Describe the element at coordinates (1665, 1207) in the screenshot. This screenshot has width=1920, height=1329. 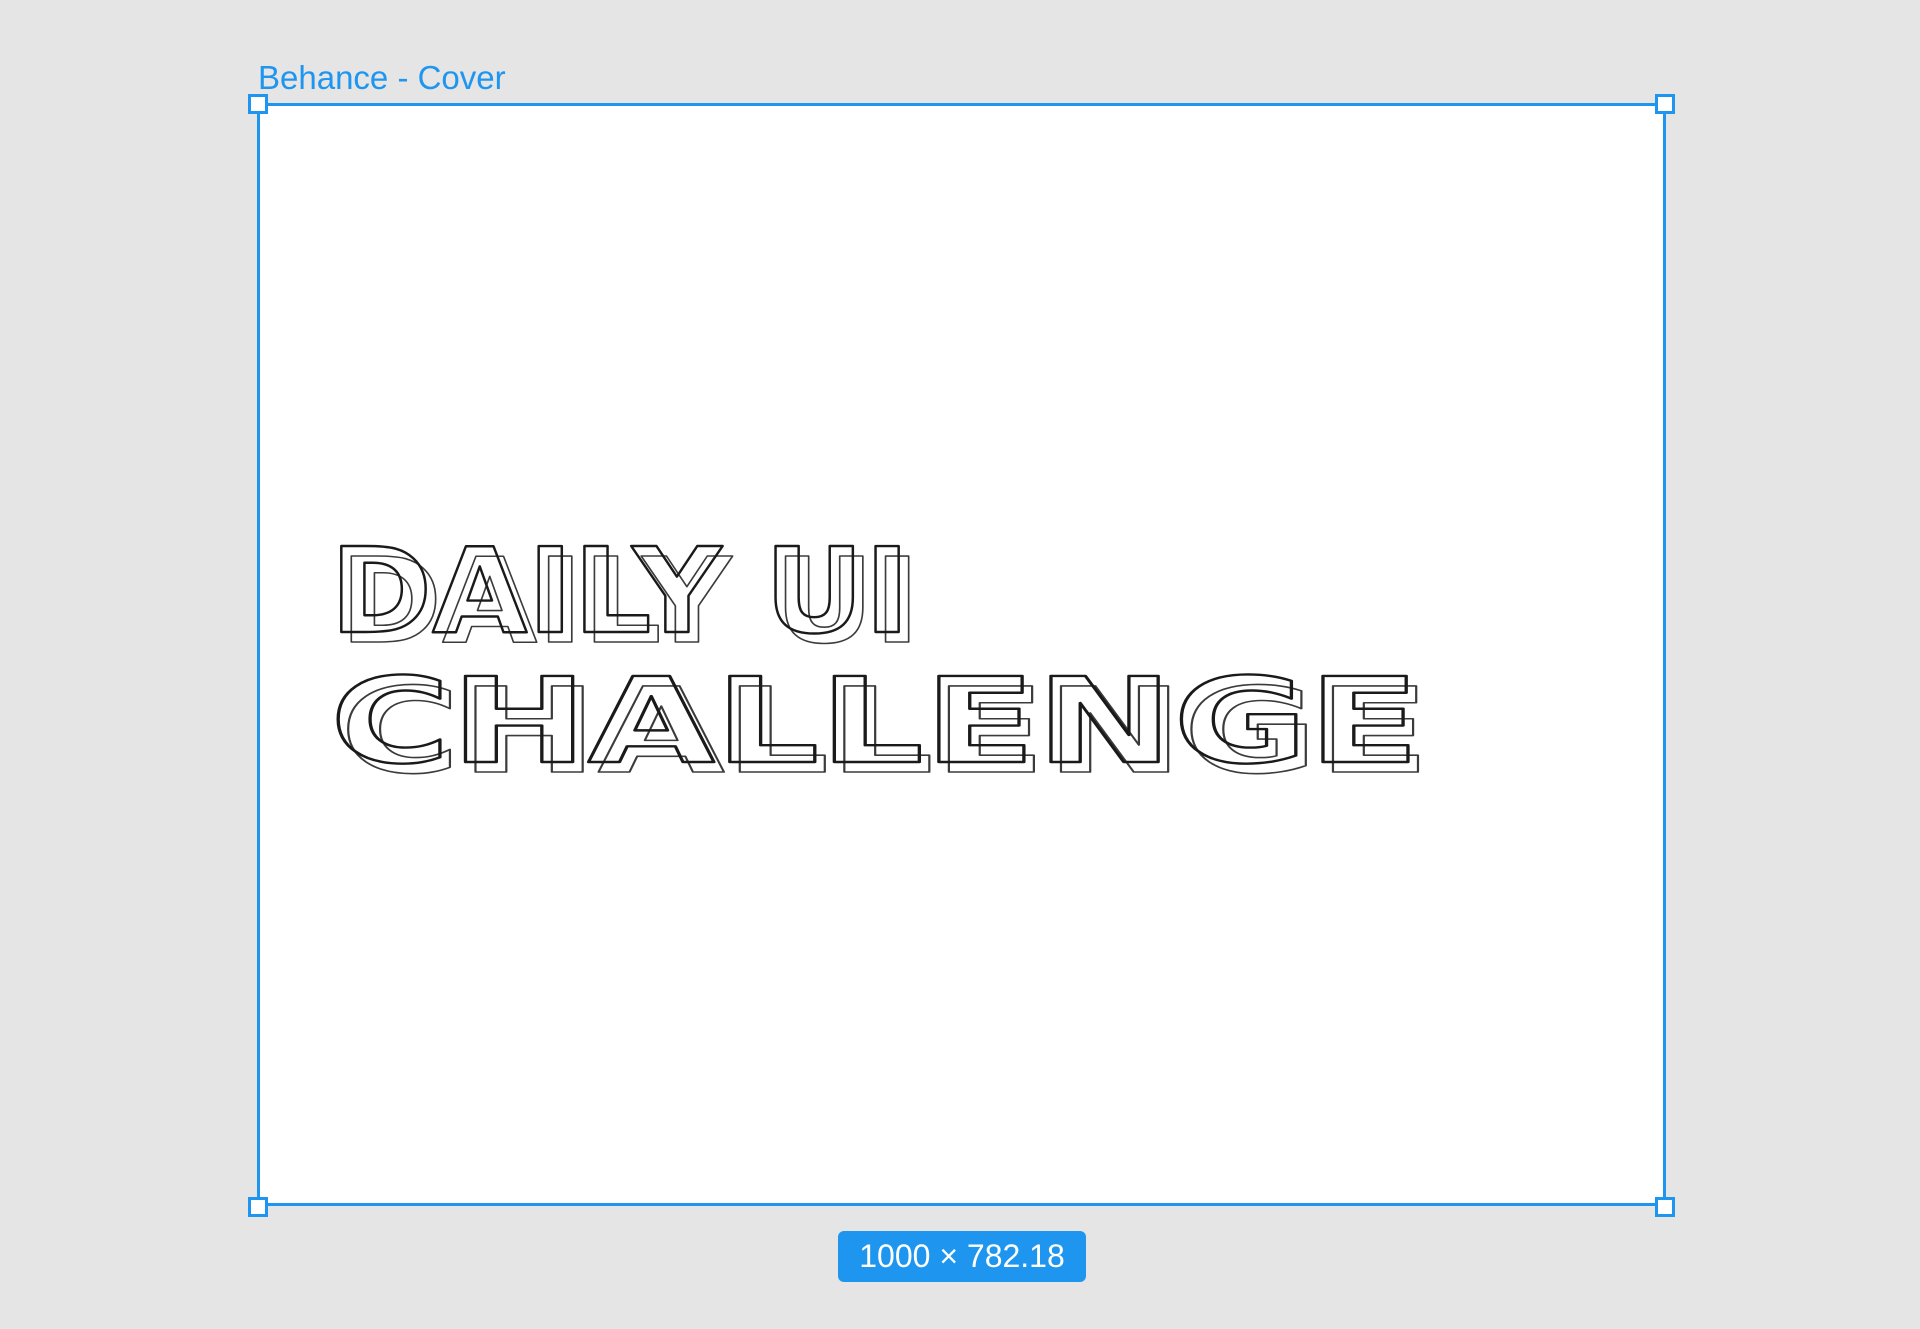
I see `resize-handle-bottom-right` at that location.